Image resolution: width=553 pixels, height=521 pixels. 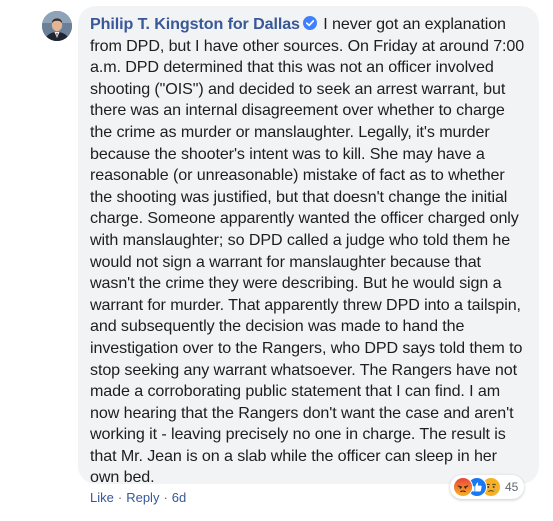 I want to click on like-button: Like, so click(x=102, y=497).